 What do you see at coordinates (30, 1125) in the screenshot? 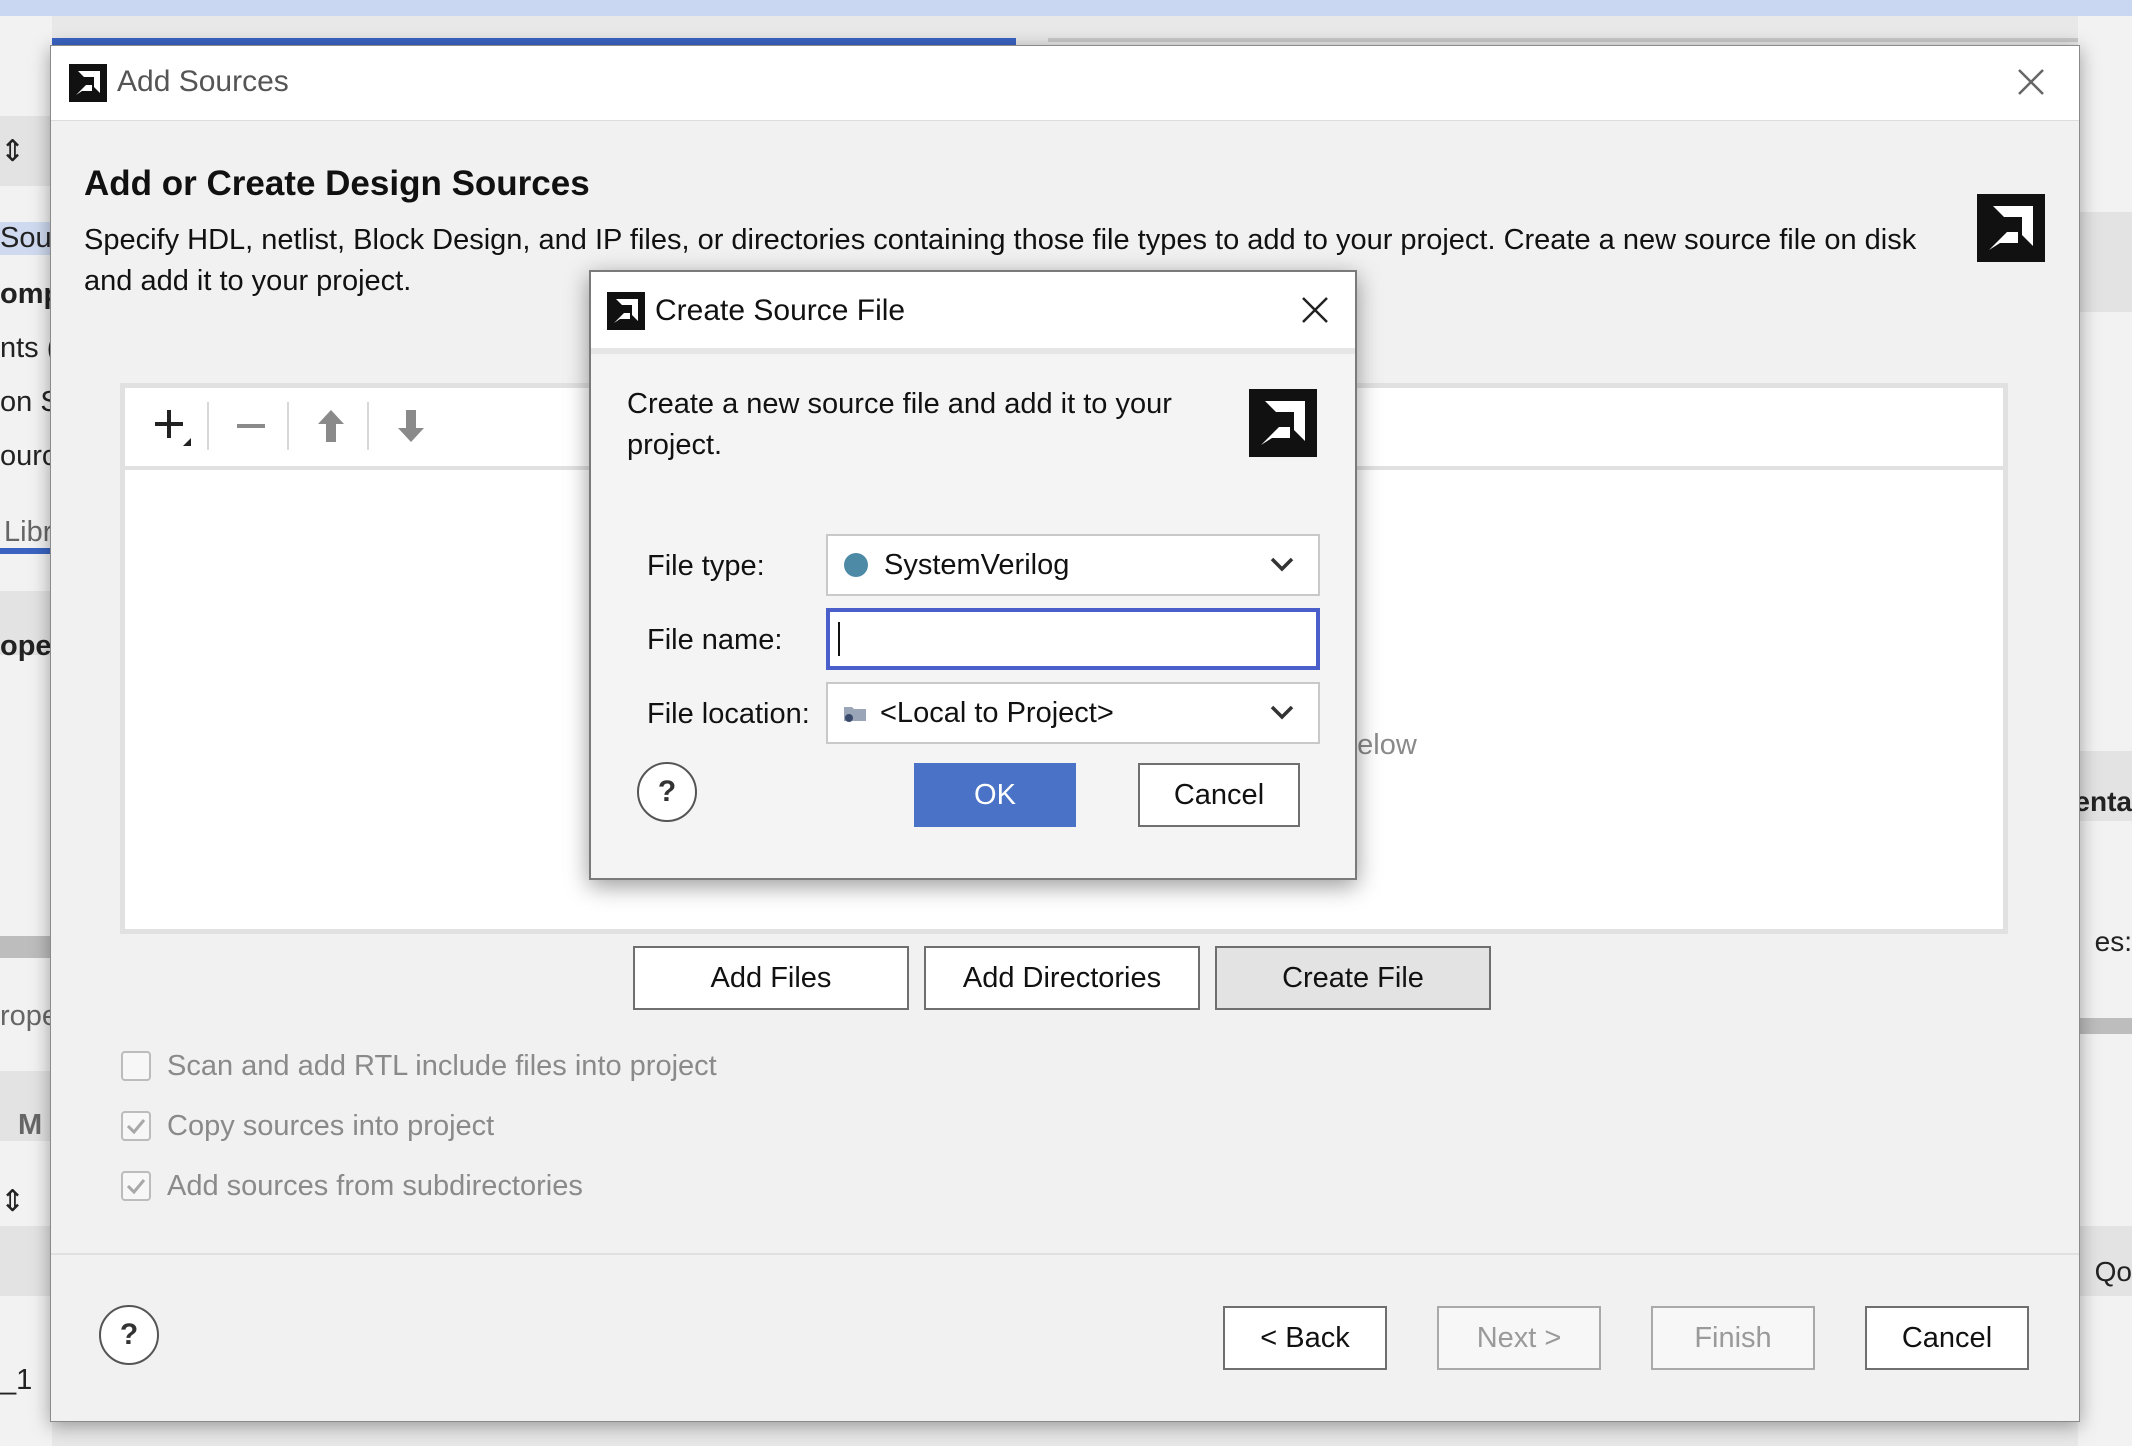
I see `bg-text: M` at bounding box center [30, 1125].